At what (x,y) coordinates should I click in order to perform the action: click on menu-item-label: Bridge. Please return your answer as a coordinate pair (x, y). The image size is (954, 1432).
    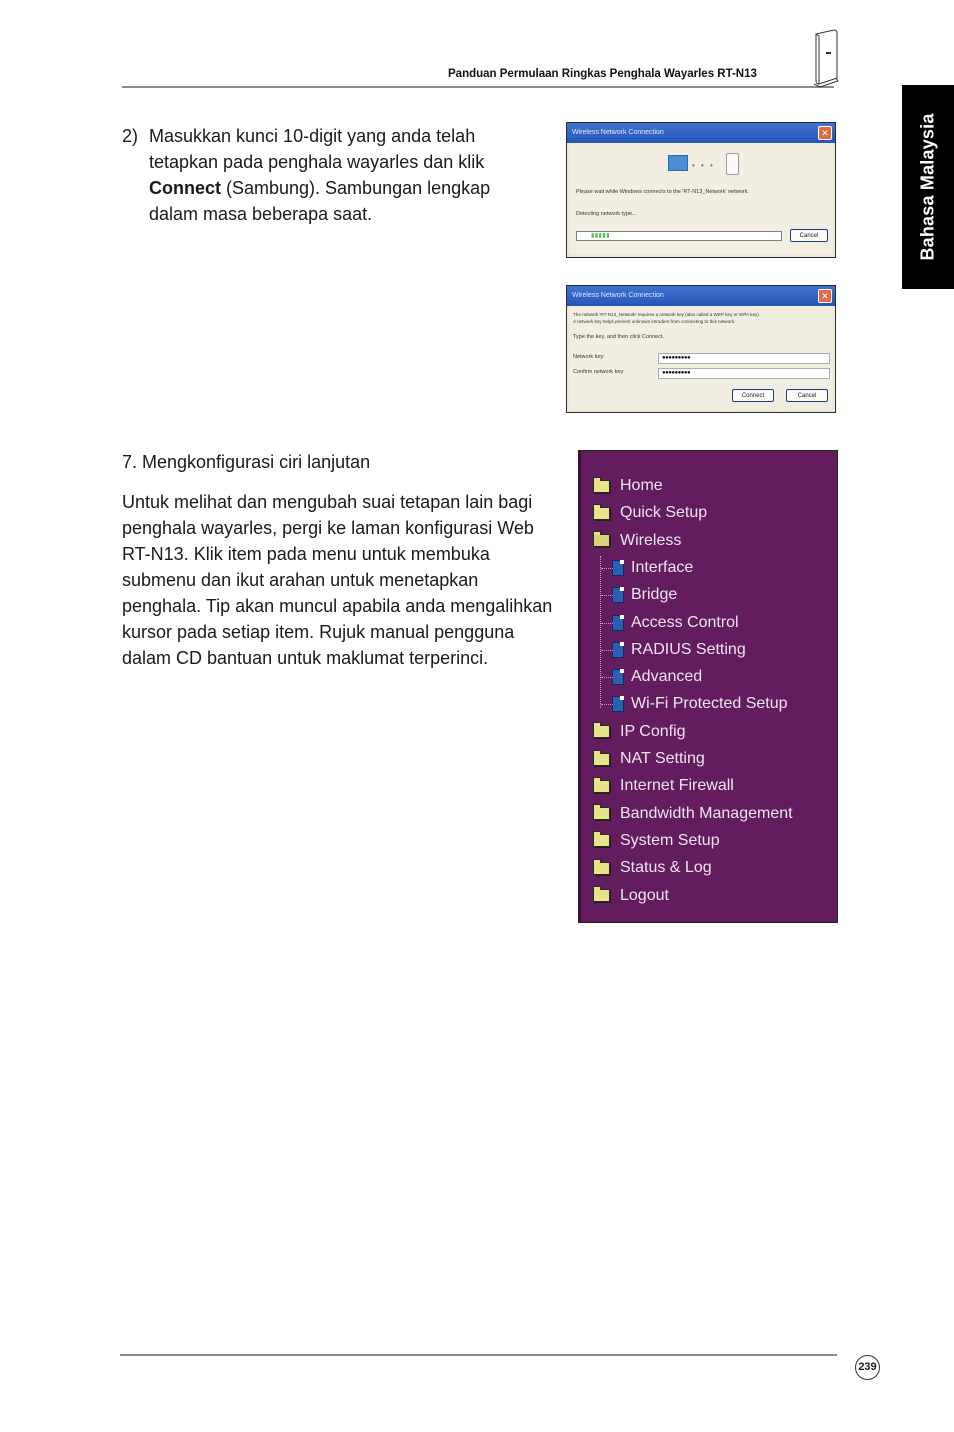
    Looking at the image, I should click on (654, 595).